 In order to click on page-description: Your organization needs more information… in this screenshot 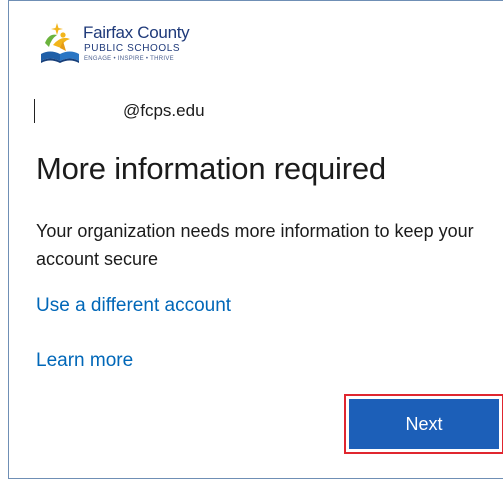, I will do `click(255, 245)`.